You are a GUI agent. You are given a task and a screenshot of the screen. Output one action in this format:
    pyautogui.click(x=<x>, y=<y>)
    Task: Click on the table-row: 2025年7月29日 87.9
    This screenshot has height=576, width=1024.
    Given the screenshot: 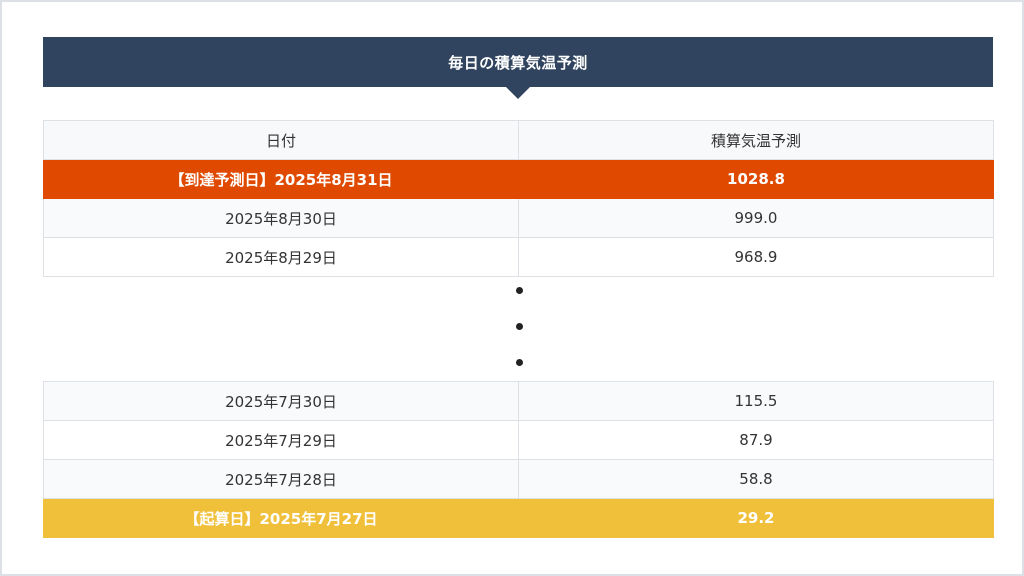 What is the action you would take?
    pyautogui.click(x=518, y=440)
    